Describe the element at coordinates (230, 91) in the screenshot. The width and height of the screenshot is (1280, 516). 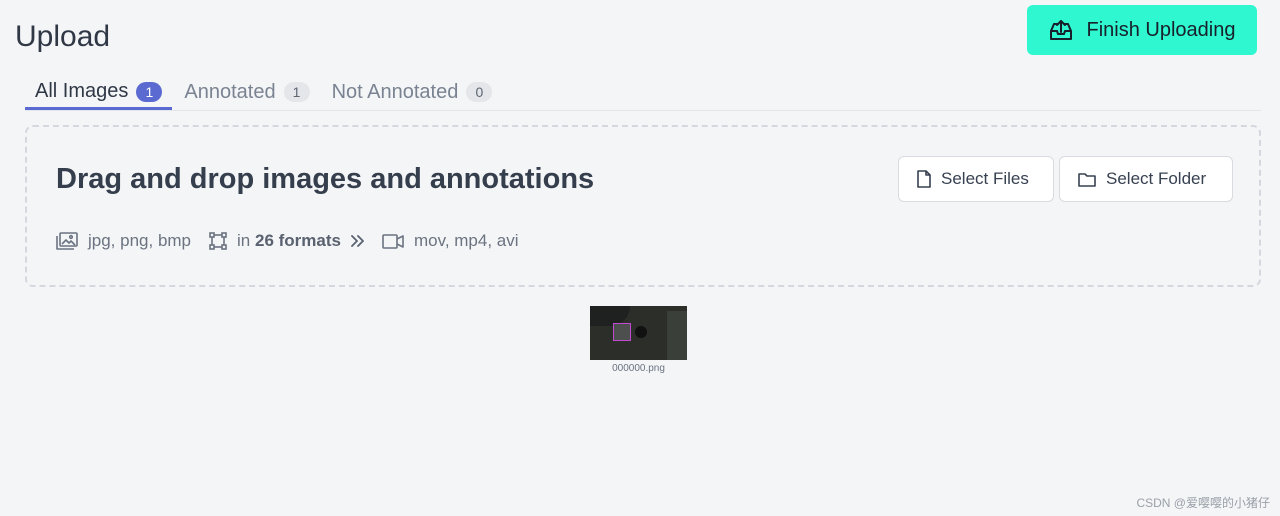
I see `tab-label: Annotated` at that location.